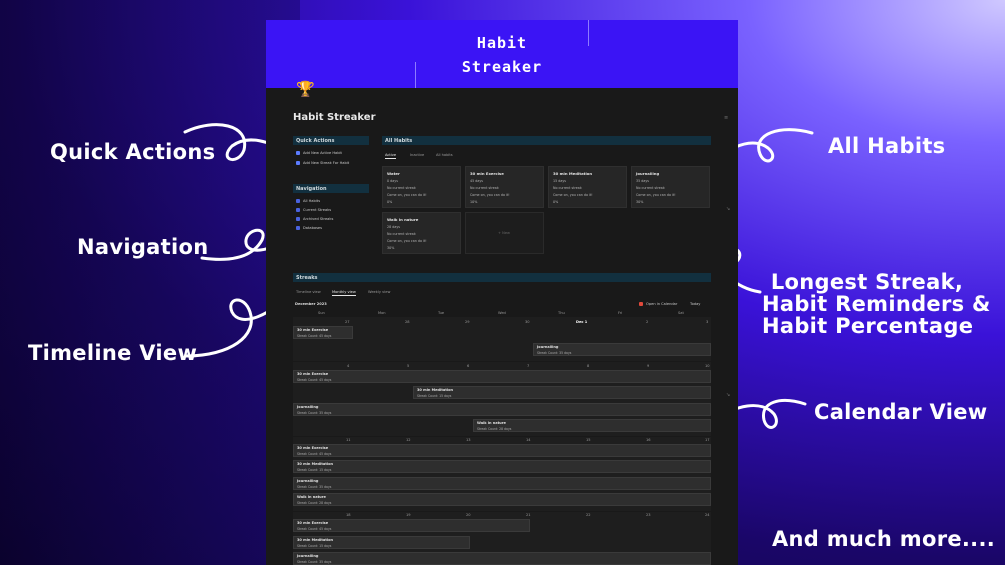 The width and height of the screenshot is (1005, 565). I want to click on page-cover: Habit Streaker, so click(502, 54).